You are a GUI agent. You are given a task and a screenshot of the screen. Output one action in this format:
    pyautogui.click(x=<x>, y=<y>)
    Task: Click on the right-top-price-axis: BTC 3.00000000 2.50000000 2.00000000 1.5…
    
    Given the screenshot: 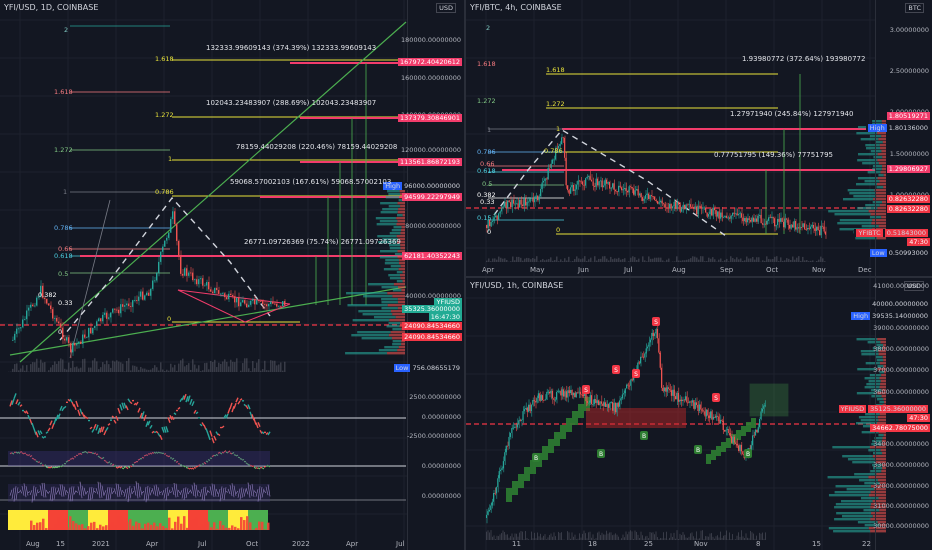 What is the action you would take?
    pyautogui.click(x=893, y=138)
    